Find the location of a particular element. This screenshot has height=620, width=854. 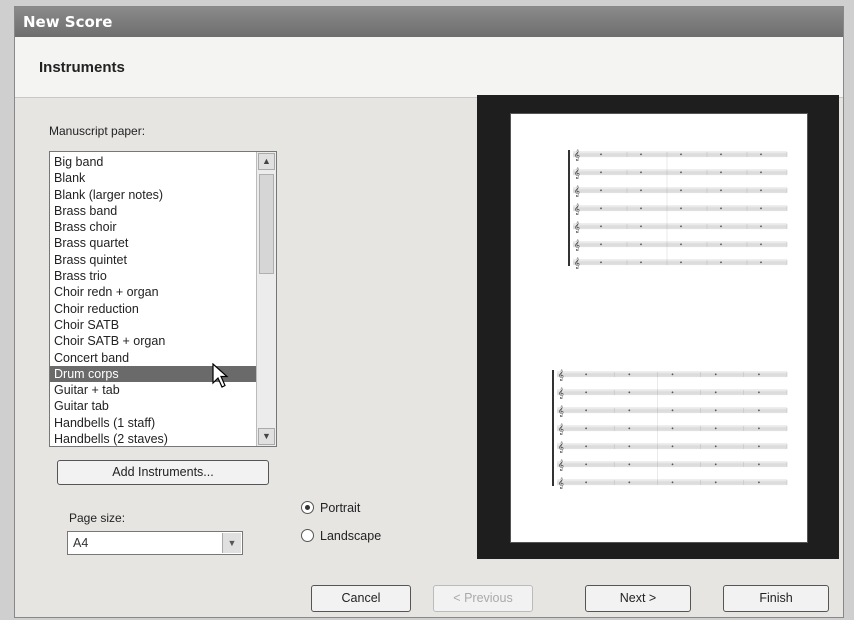

cancel-button: Cancel is located at coordinates (361, 598).